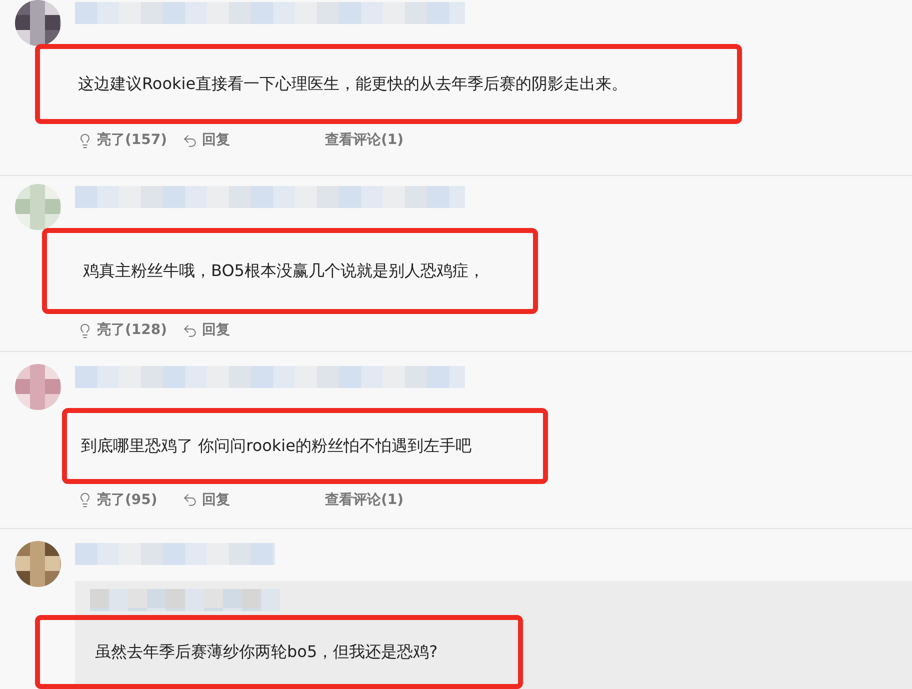 This screenshot has width=912, height=689. I want to click on highlighted-comment-text: 到底哪里恐鸡了 你问问rookie的粉丝怕不怕遇到左手吧, so click(305, 446).